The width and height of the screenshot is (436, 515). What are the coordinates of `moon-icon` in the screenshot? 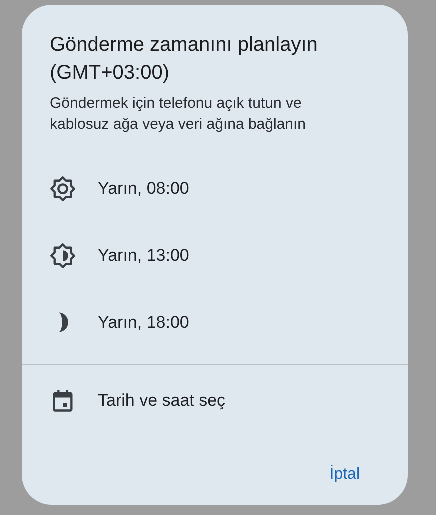 It's located at (63, 322).